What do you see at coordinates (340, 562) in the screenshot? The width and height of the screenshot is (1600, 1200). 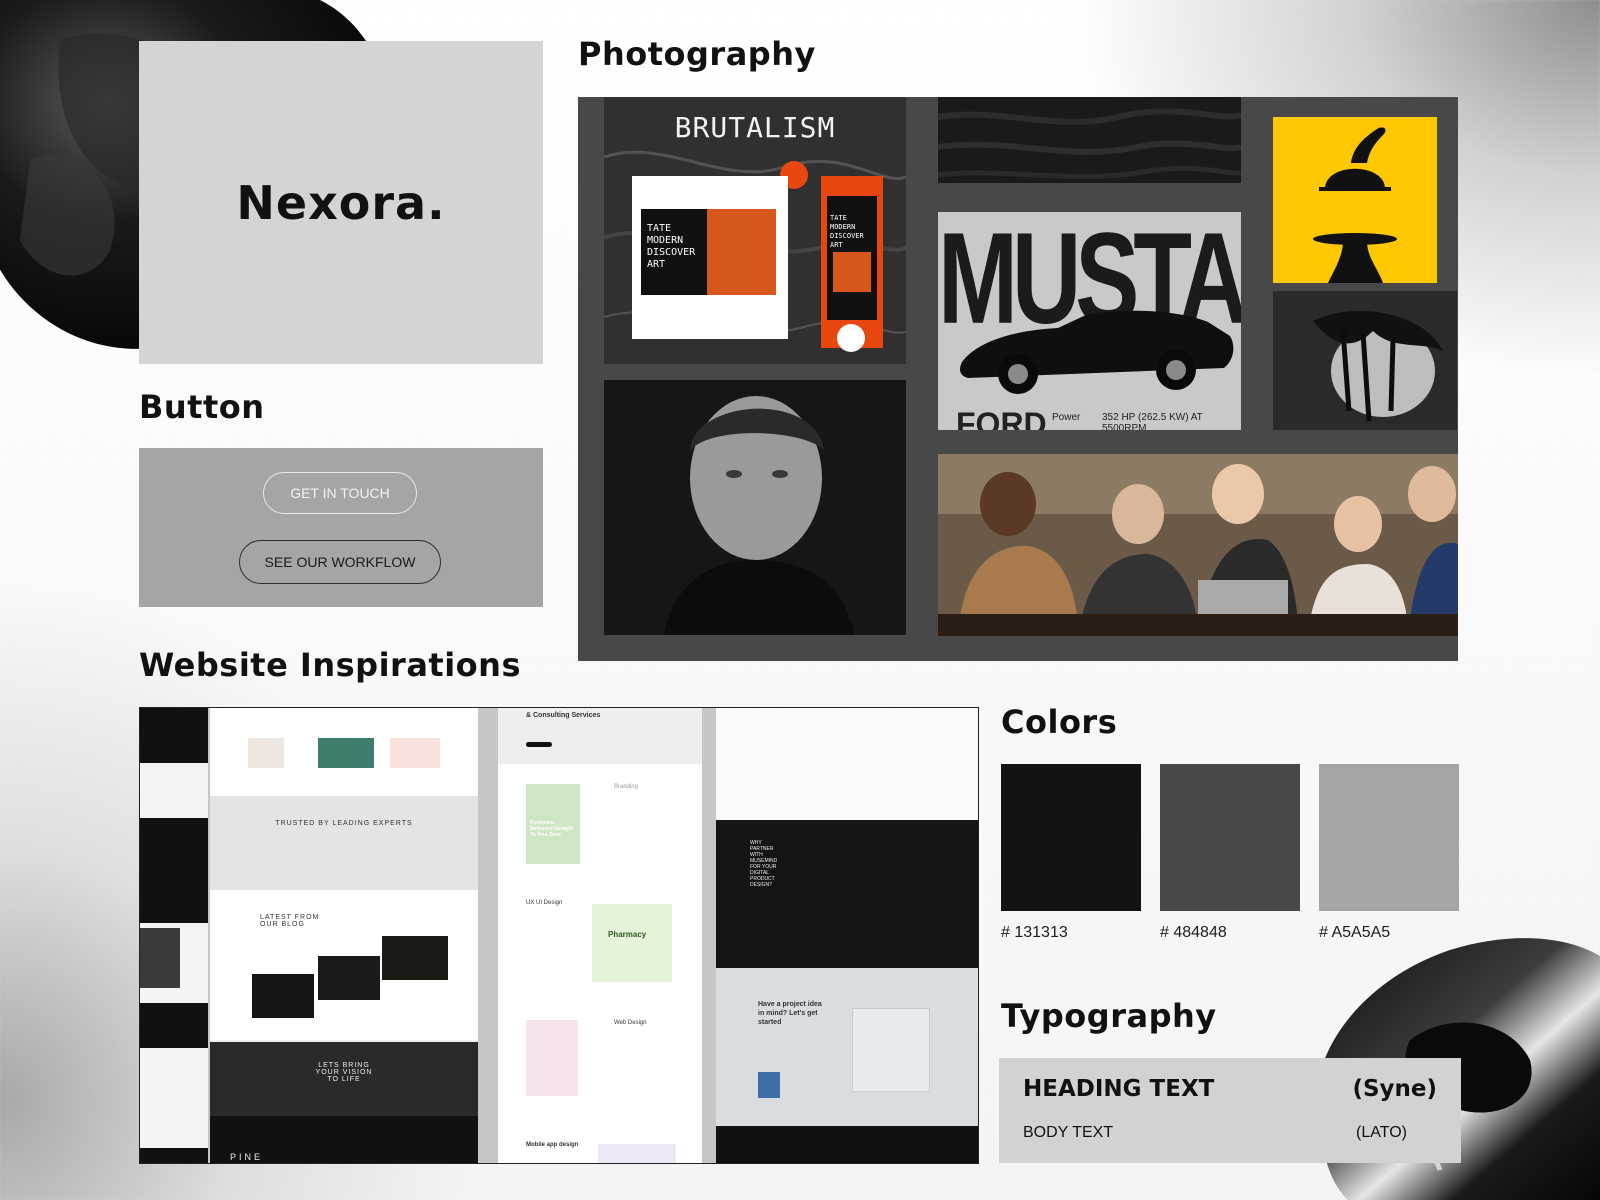 I see `see-our-workflow-button: SEE OUR WORKFLOW` at bounding box center [340, 562].